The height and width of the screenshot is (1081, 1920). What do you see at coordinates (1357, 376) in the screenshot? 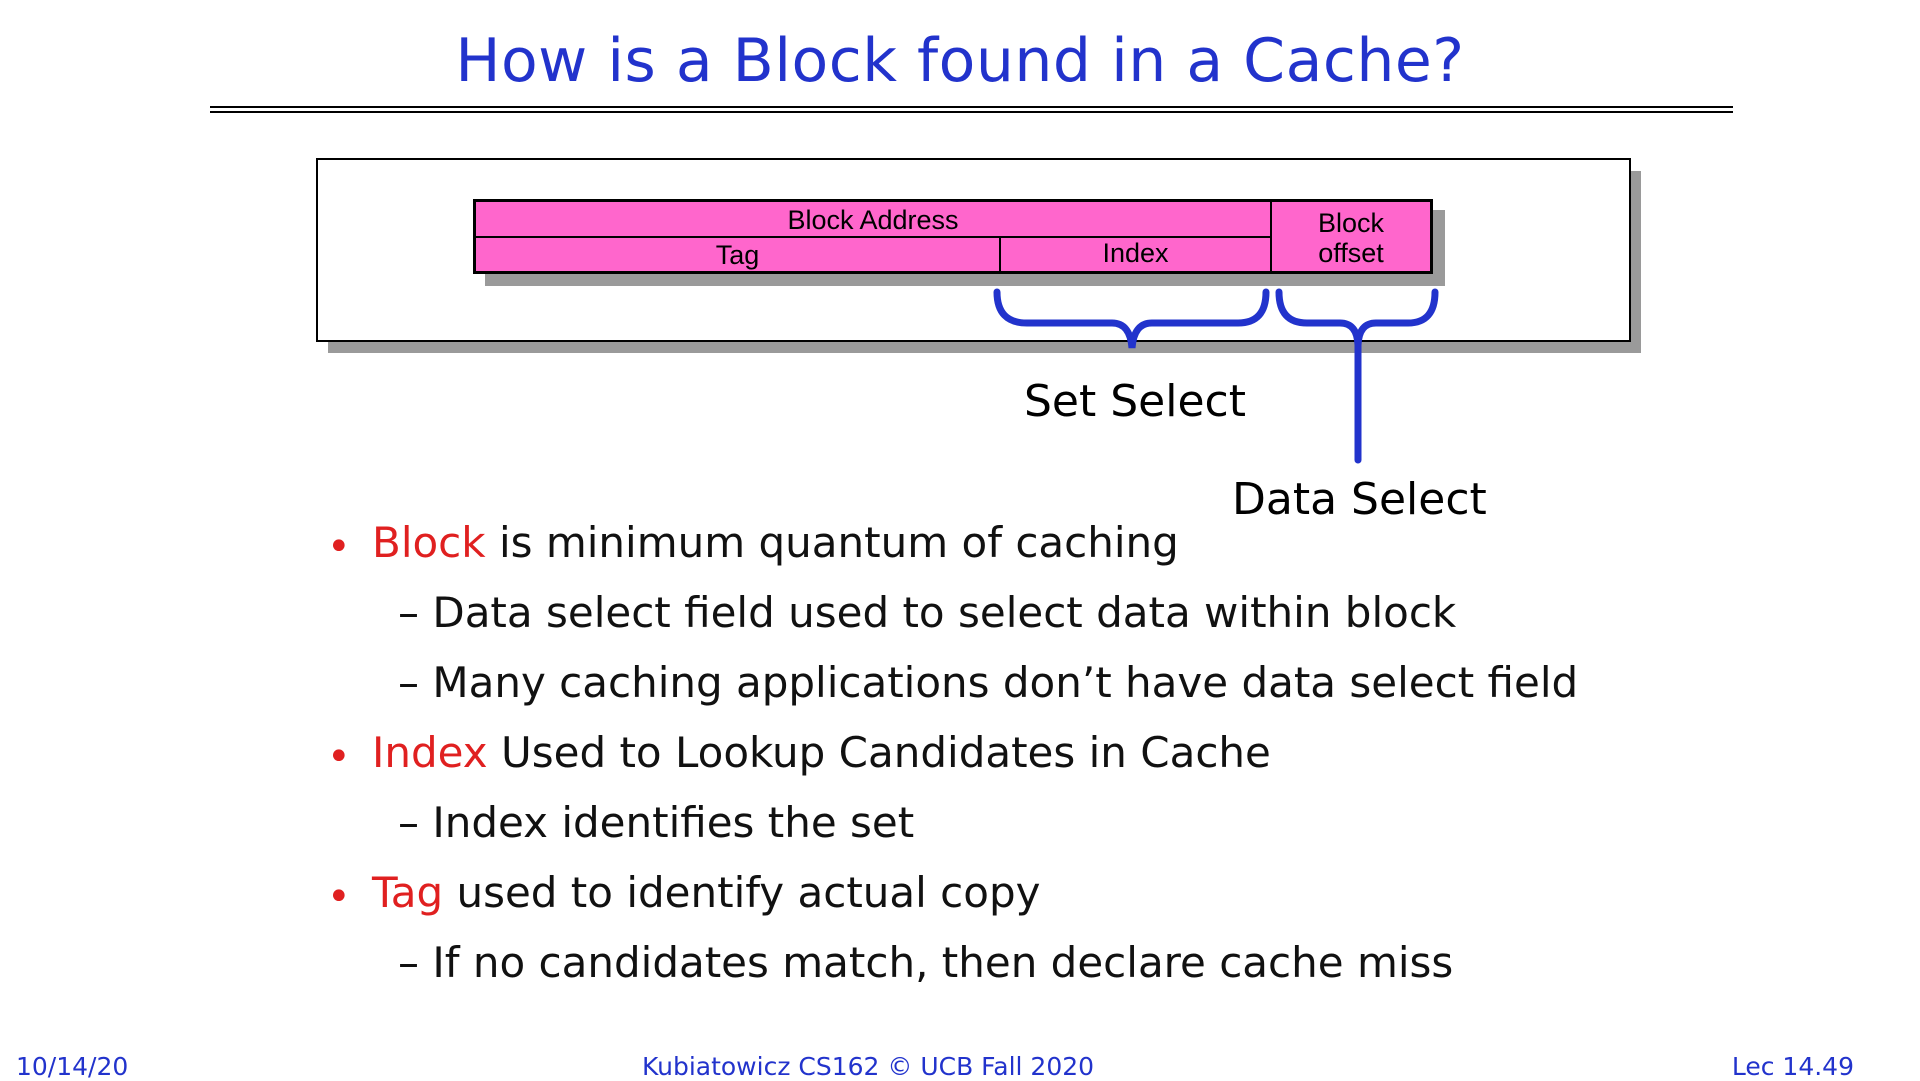
I see `data-select-bracket` at bounding box center [1357, 376].